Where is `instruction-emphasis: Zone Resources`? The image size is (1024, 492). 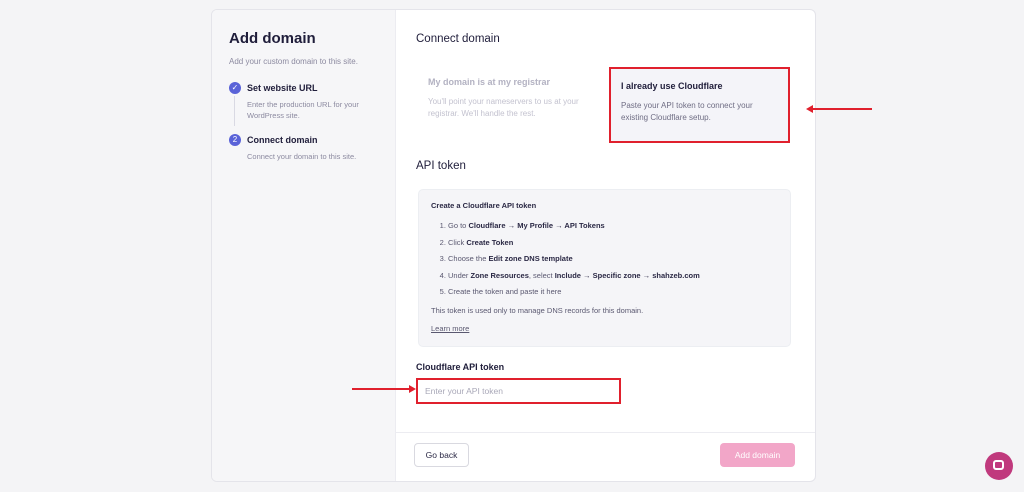
instruction-emphasis: Zone Resources is located at coordinates (499, 275).